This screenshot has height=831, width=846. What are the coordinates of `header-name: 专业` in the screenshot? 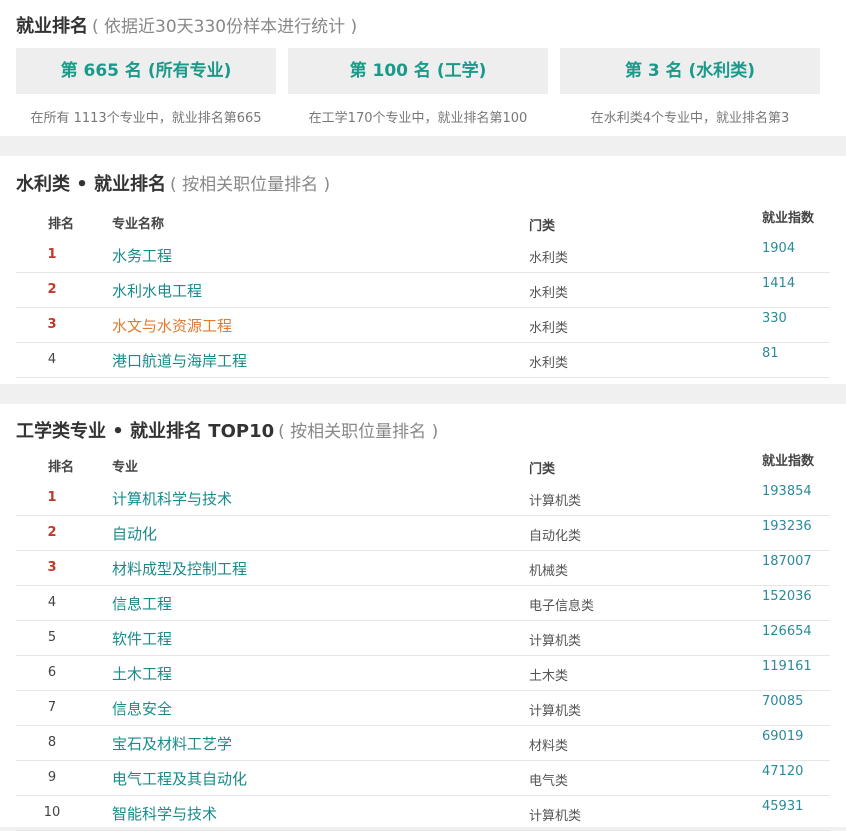 It's located at (125, 467).